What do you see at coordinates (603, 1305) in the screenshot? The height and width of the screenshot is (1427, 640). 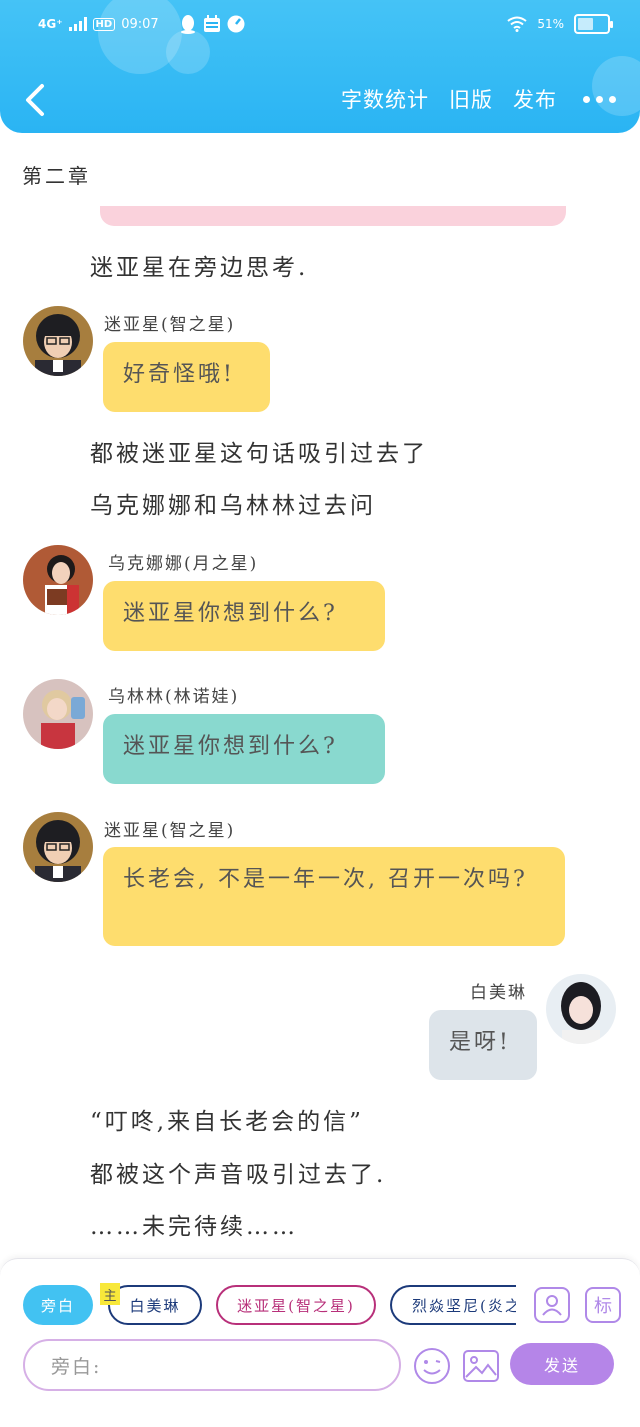 I see `tag-button: 标` at bounding box center [603, 1305].